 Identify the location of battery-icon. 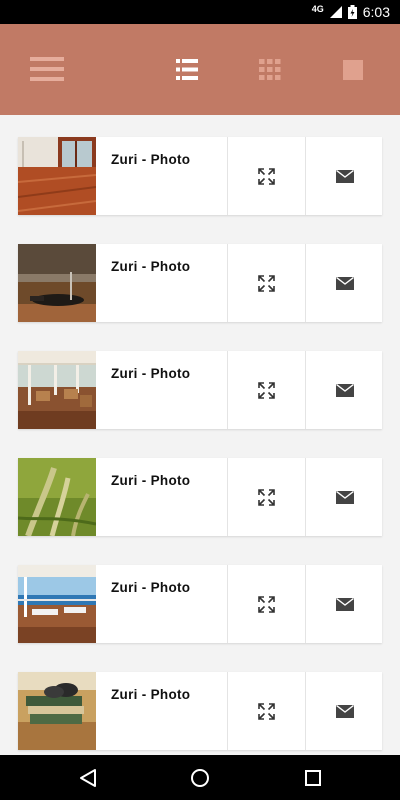
(352, 12).